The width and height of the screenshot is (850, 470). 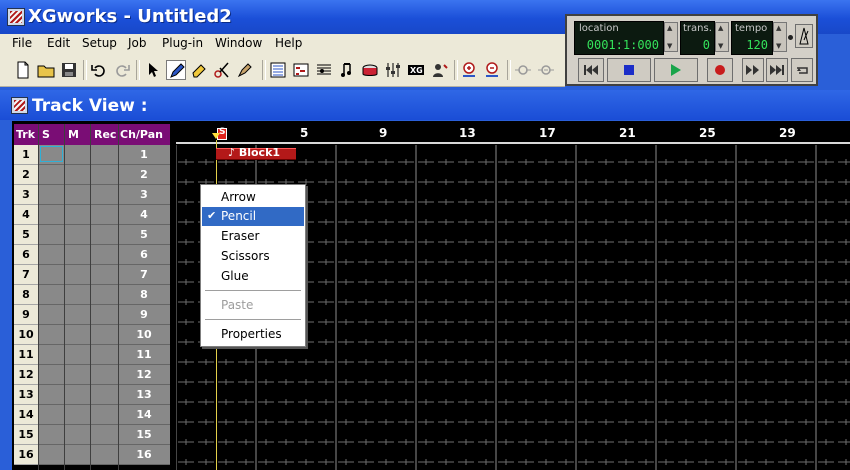 What do you see at coordinates (26, 195) in the screenshot?
I see `track-number: 3` at bounding box center [26, 195].